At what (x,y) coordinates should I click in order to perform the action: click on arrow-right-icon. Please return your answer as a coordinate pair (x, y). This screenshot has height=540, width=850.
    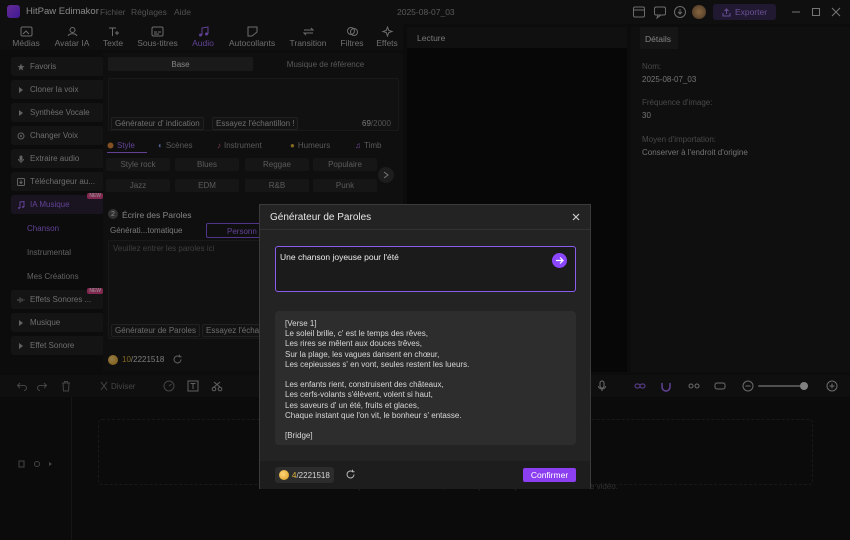
    Looking at the image, I should click on (560, 260).